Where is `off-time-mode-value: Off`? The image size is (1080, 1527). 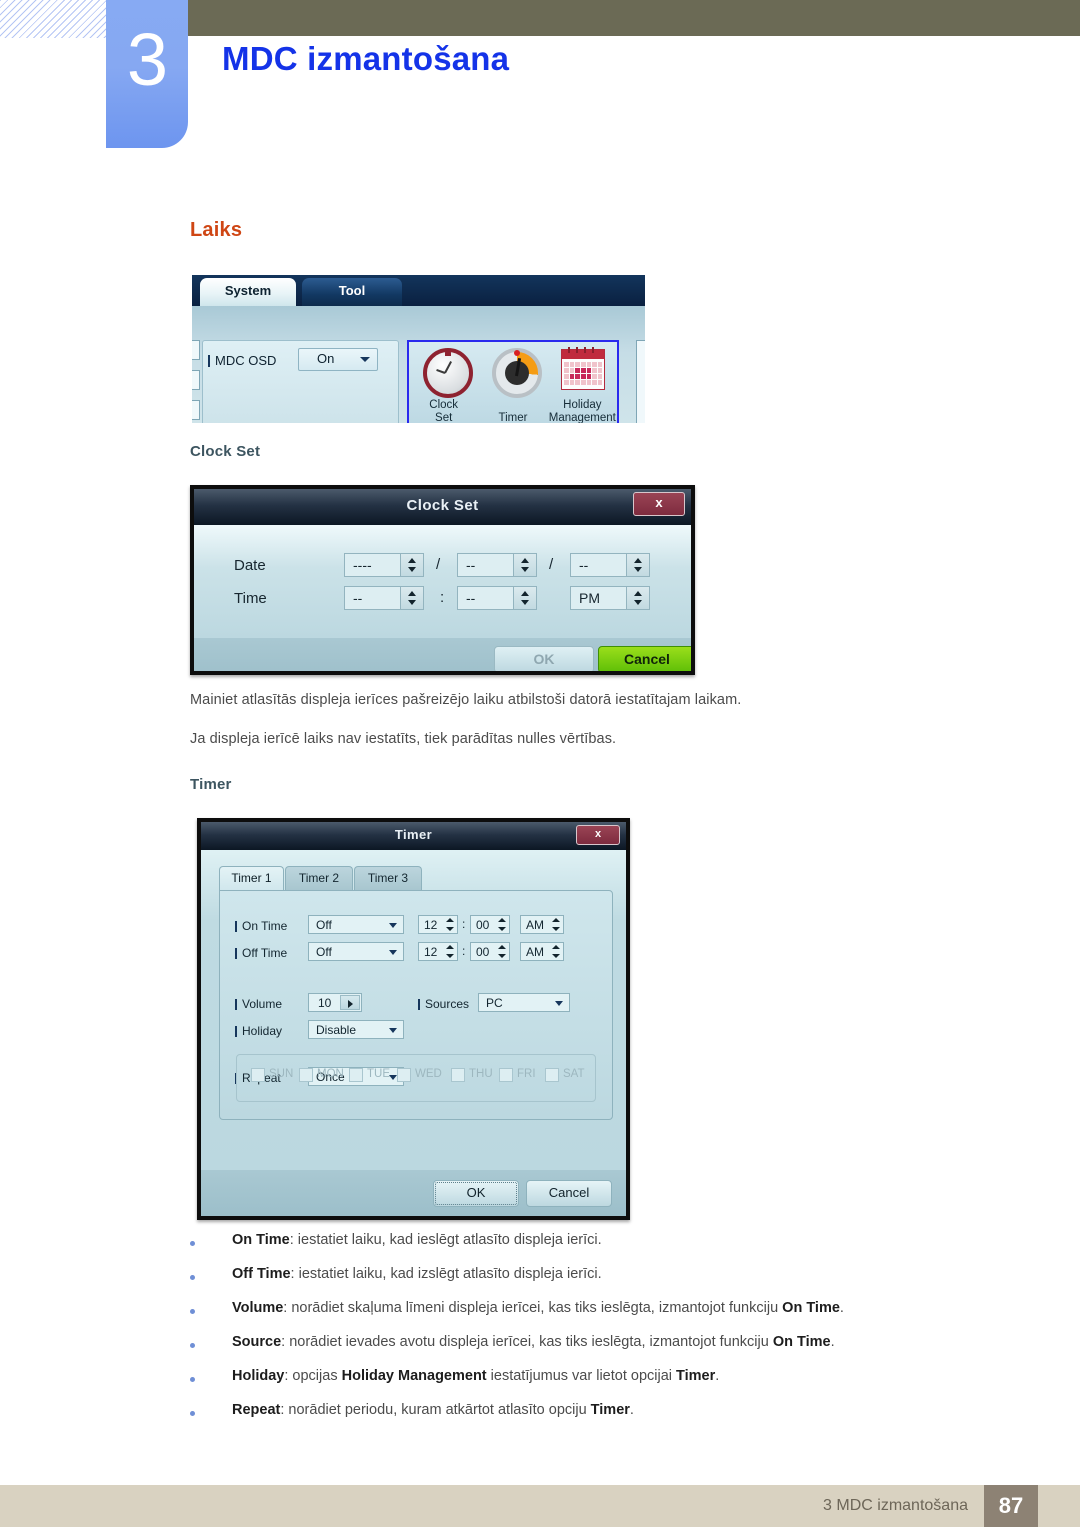 off-time-mode-value: Off is located at coordinates (324, 952).